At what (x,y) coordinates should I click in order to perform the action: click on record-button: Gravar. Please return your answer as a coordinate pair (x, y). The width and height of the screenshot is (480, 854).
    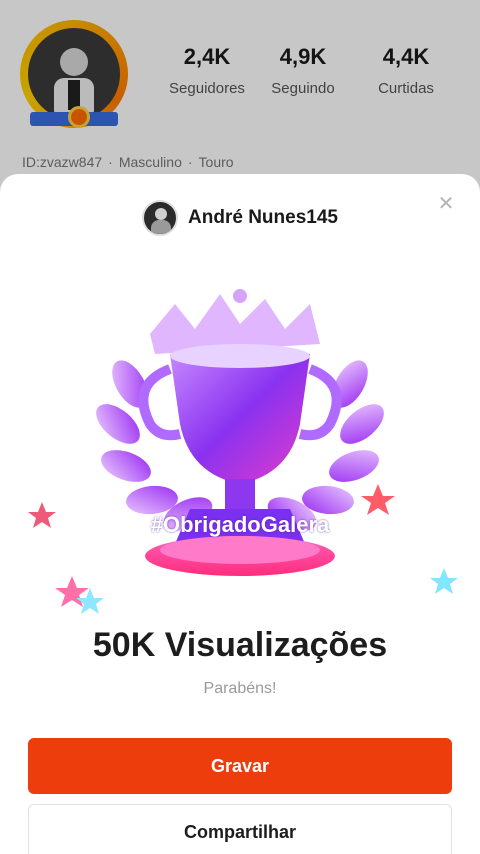
    Looking at the image, I should click on (240, 766).